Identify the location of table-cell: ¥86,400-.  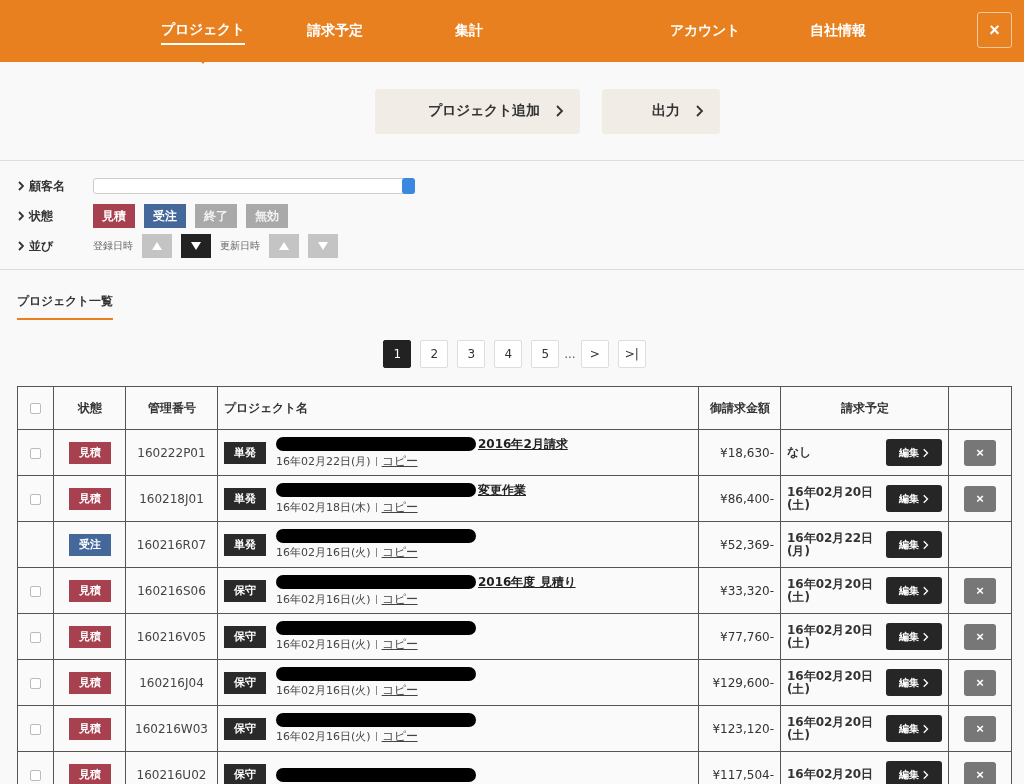
(747, 498).